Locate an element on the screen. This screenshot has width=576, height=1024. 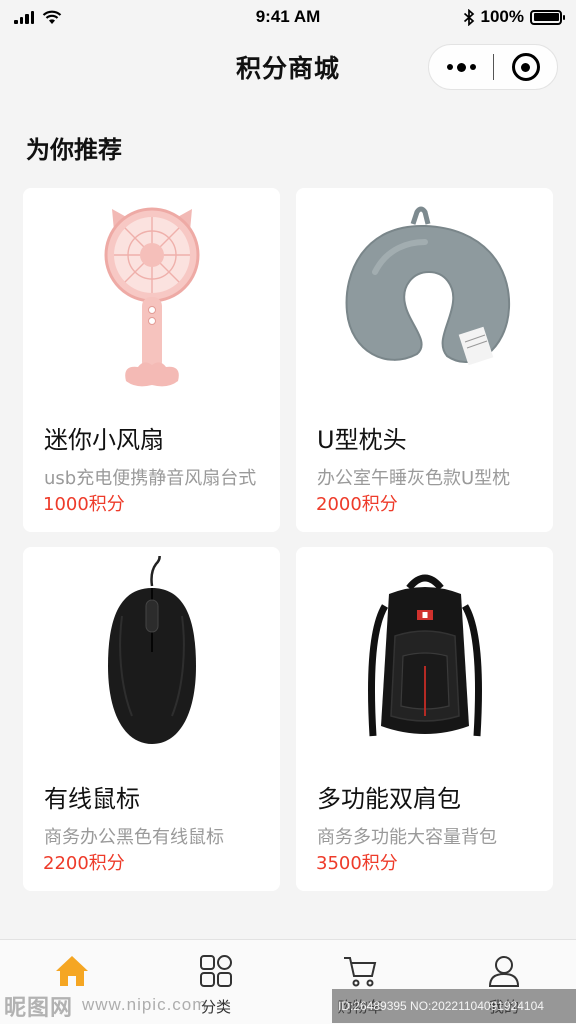
product-price: 2000积分 is located at coordinates (357, 504).